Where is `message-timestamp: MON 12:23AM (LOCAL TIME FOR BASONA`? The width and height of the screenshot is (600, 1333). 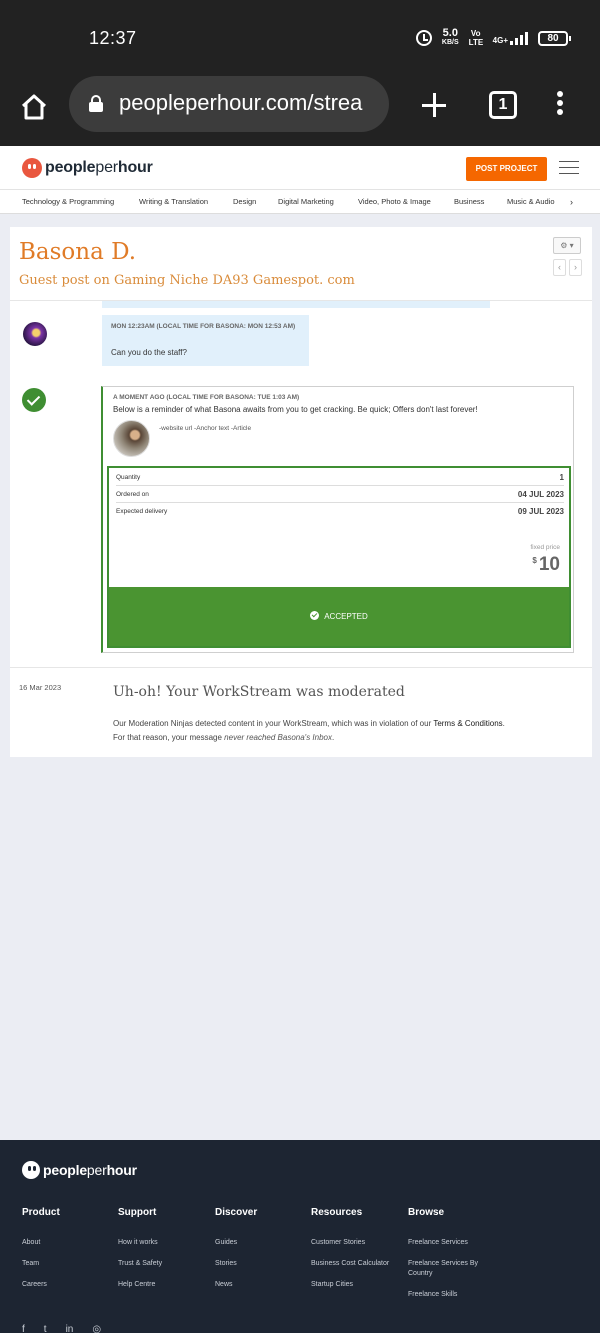 message-timestamp: MON 12:23AM (LOCAL TIME FOR BASONA is located at coordinates (203, 326).